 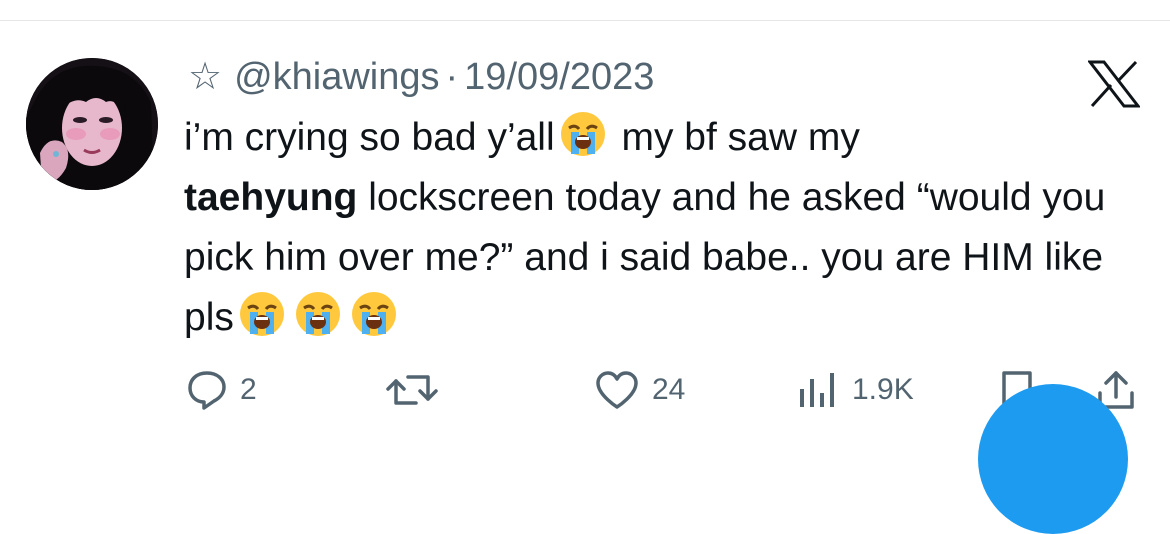 I want to click on like-count: 24, so click(x=669, y=389).